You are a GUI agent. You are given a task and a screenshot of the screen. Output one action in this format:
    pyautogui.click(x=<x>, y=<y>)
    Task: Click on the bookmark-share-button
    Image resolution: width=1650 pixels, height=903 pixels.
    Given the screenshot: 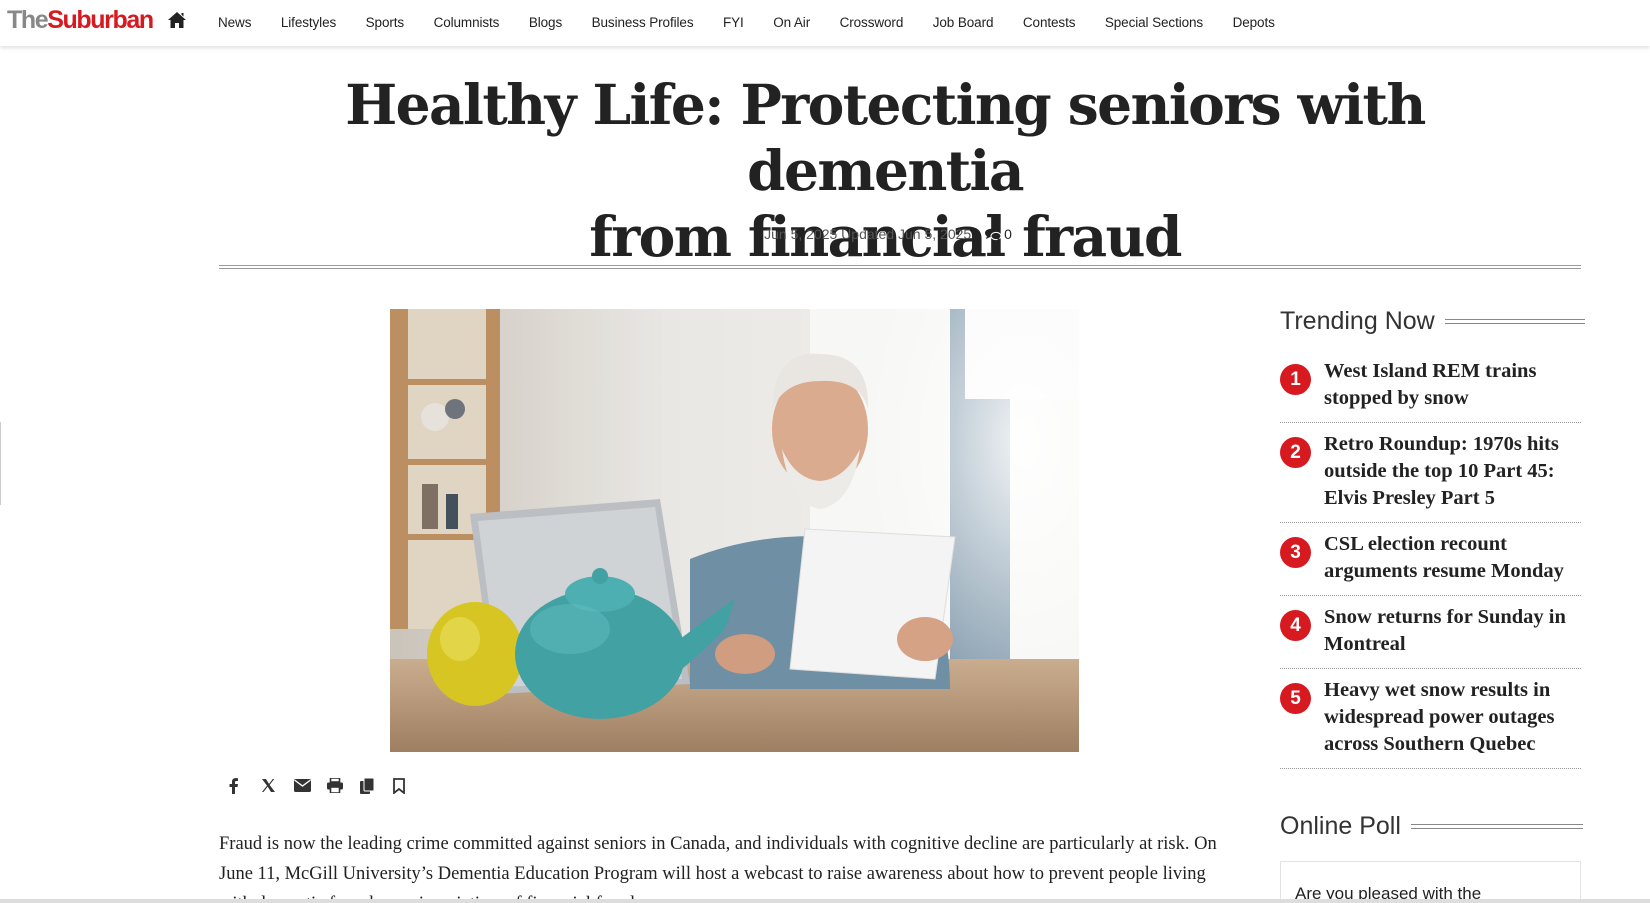 What is the action you would take?
    pyautogui.click(x=409, y=788)
    